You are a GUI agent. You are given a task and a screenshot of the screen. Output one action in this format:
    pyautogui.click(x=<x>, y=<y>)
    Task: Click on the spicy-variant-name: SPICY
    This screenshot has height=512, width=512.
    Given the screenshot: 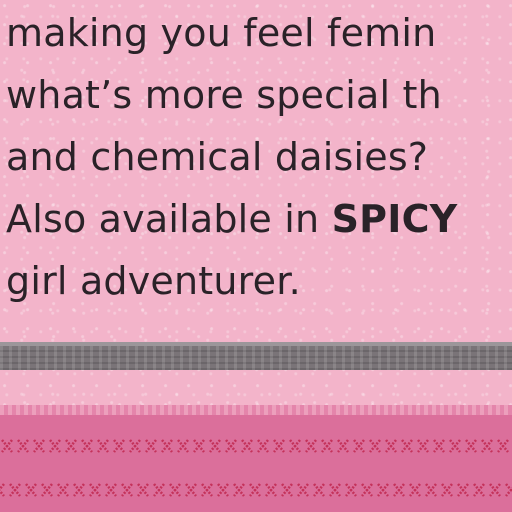 What is the action you would take?
    pyautogui.click(x=394, y=219)
    